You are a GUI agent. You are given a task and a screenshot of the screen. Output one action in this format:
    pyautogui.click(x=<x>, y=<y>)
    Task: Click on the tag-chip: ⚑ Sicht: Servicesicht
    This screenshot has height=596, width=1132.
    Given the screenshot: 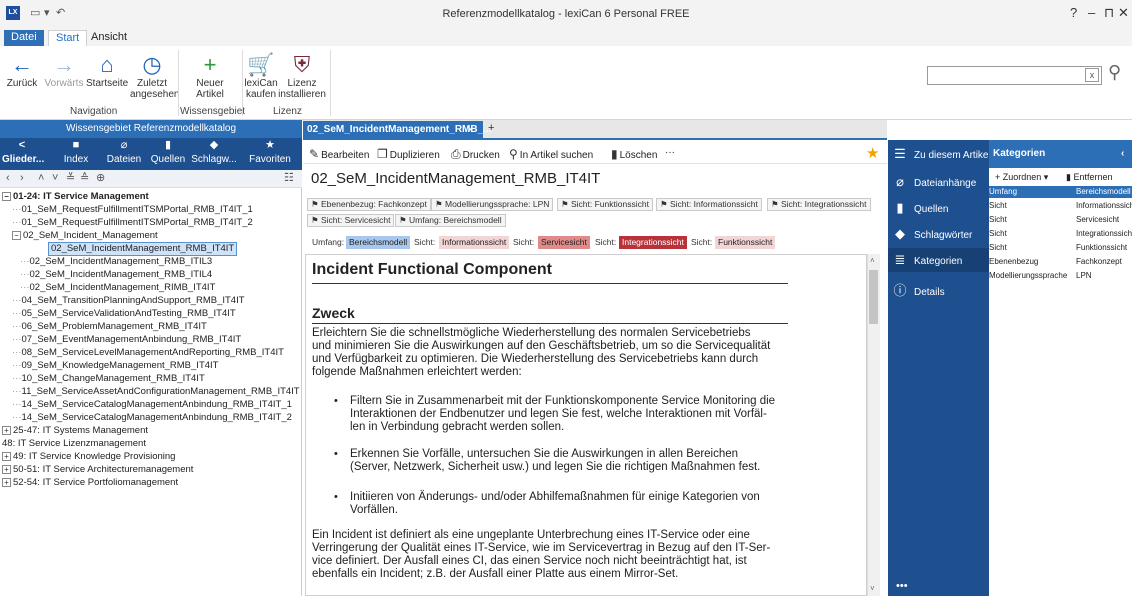 What is the action you would take?
    pyautogui.click(x=351, y=220)
    